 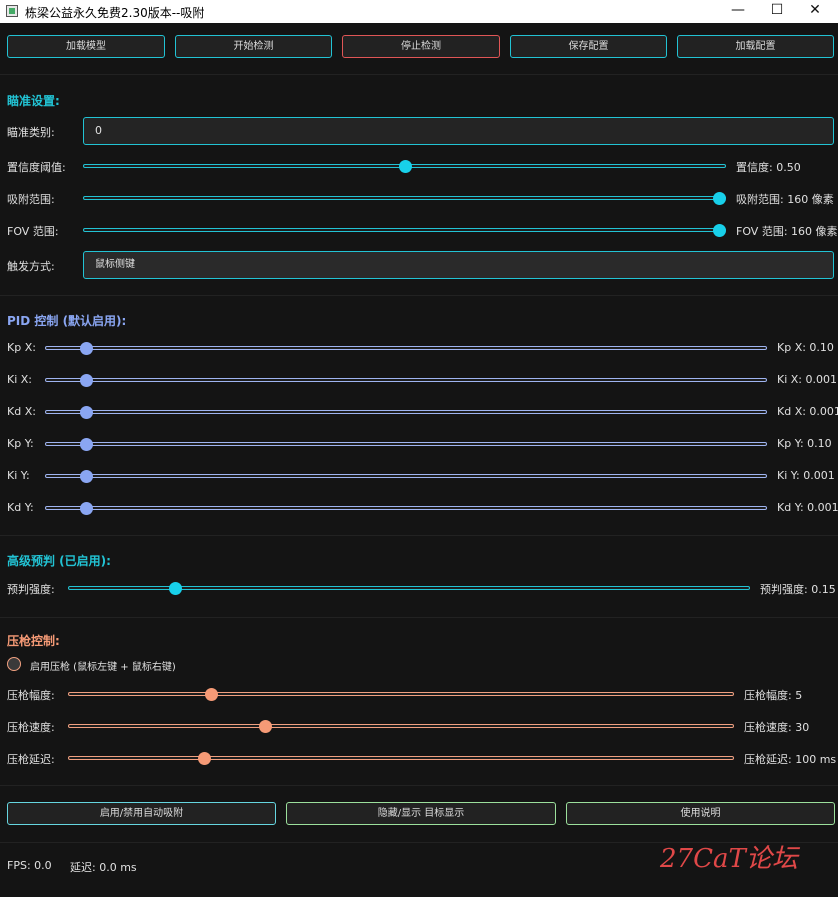 I want to click on pid-param-label: Ki X:, so click(x=20, y=379).